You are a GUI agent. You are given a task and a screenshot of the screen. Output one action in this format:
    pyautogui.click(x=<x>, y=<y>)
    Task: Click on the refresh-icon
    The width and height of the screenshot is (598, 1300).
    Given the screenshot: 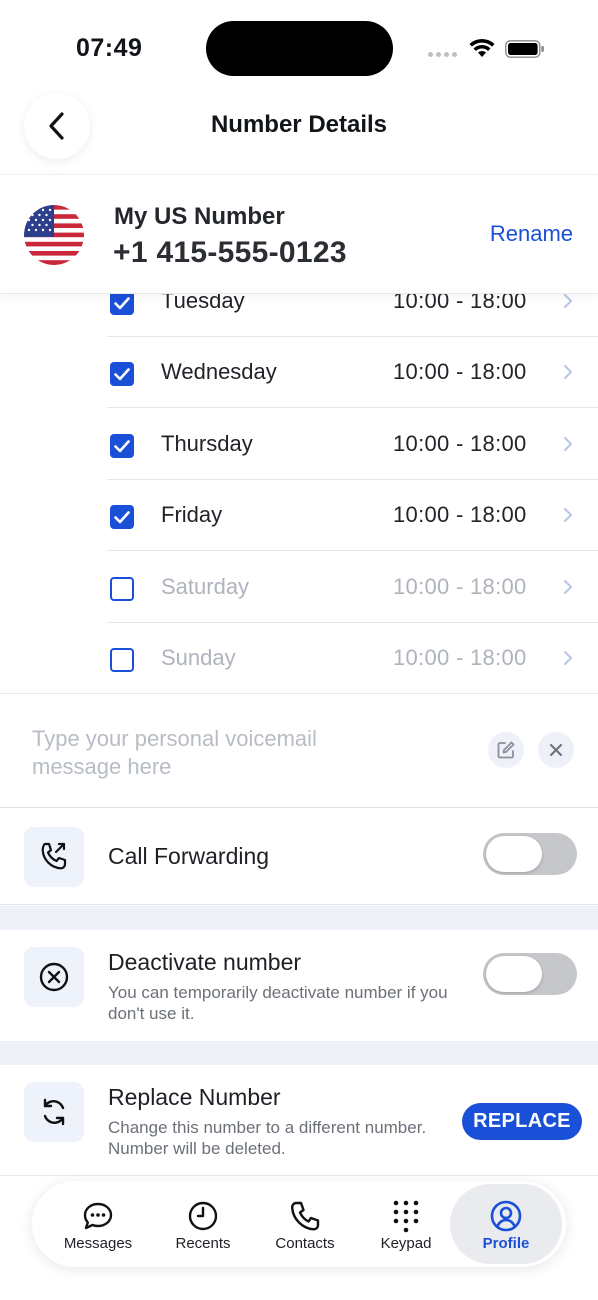 What is the action you would take?
    pyautogui.click(x=54, y=1112)
    